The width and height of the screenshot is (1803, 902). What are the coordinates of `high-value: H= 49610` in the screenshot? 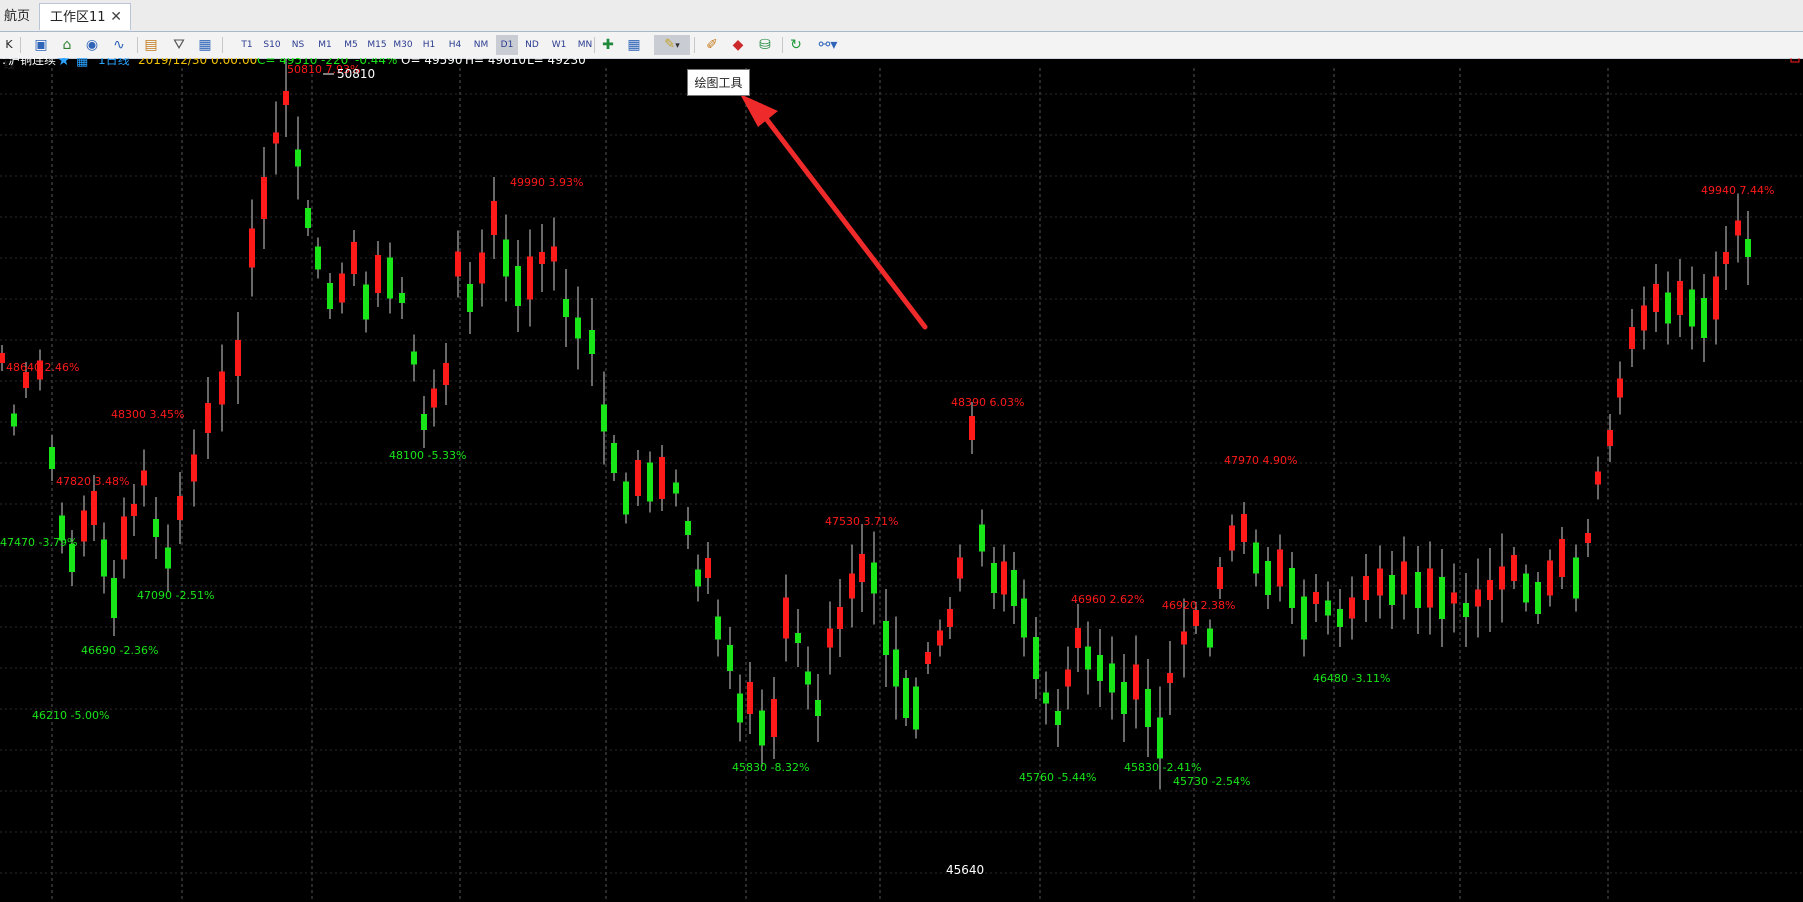 It's located at (495, 62).